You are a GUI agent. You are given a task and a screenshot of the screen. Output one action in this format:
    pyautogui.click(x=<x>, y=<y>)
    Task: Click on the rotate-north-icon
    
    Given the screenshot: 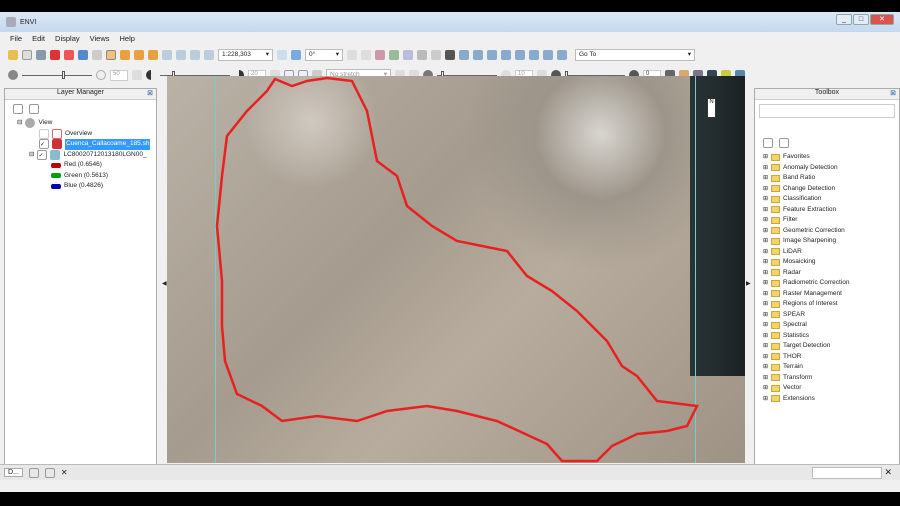 What is the action you would take?
    pyautogui.click(x=282, y=55)
    